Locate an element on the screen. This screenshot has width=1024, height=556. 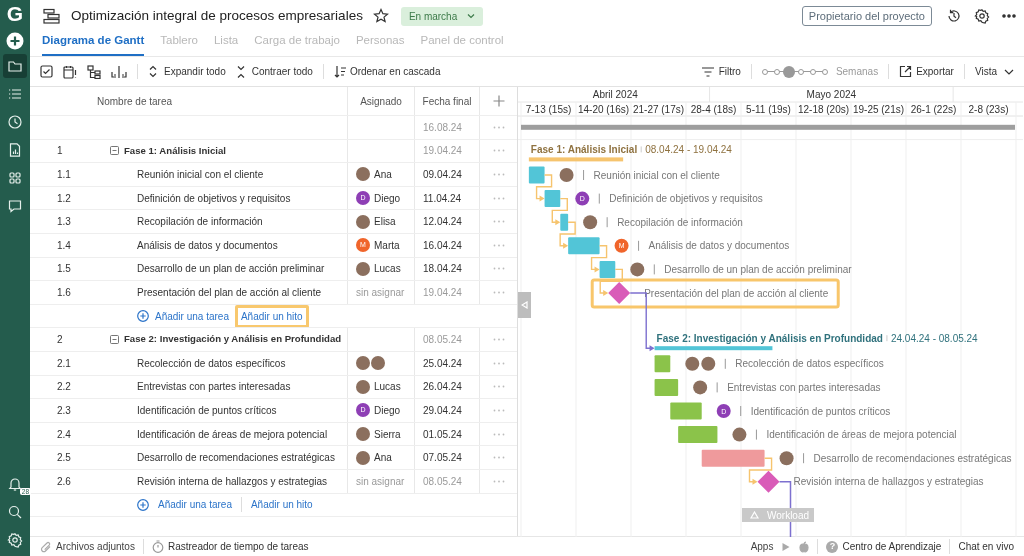
clock-icon is located at coordinates (15, 122).